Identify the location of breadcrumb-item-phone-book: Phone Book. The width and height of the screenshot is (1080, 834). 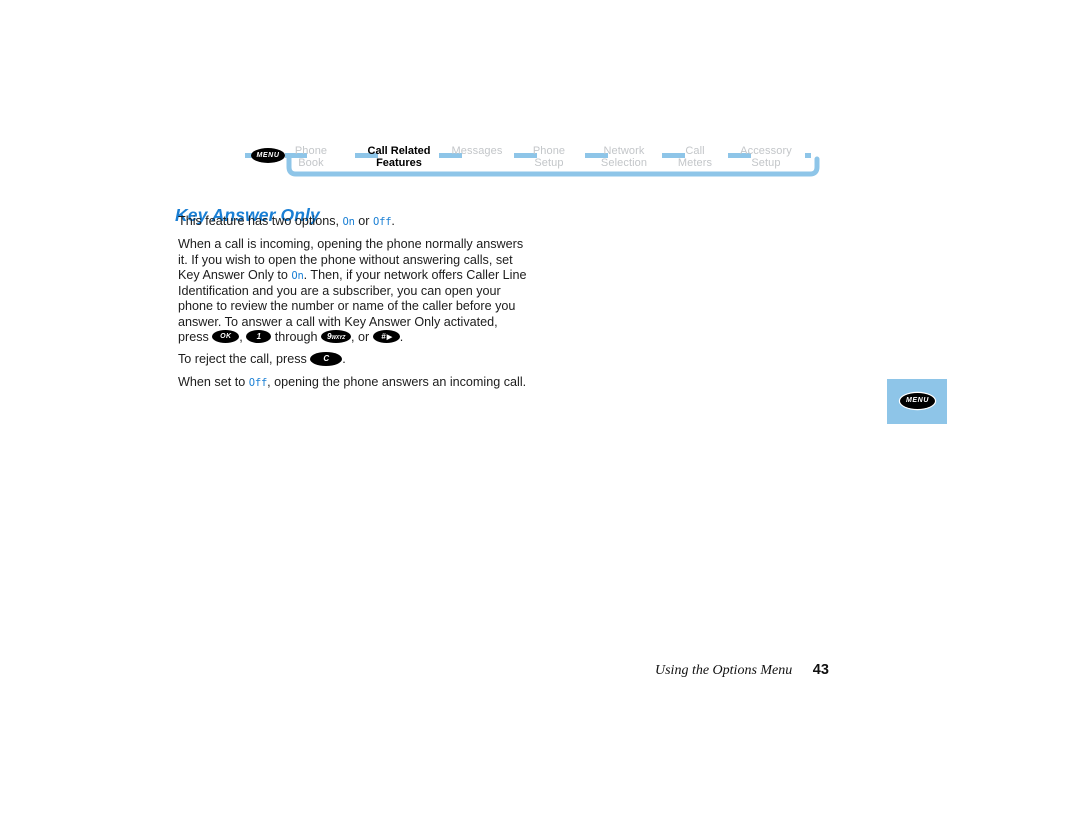
(311, 157).